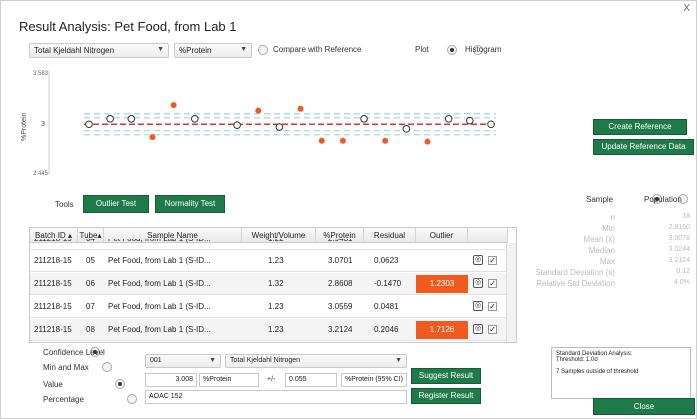  What do you see at coordinates (612, 217) in the screenshot?
I see `stat-label: n` at bounding box center [612, 217].